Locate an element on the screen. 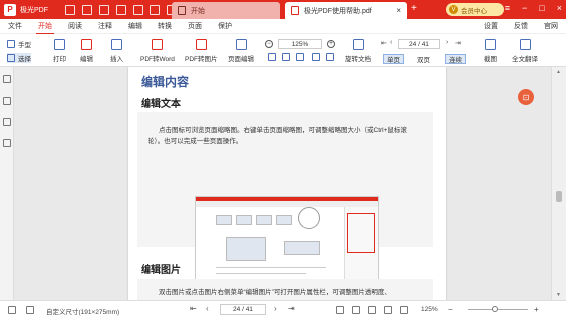 The height and width of the screenshot is (318, 566). actual-size-icon is located at coordinates (301, 57).